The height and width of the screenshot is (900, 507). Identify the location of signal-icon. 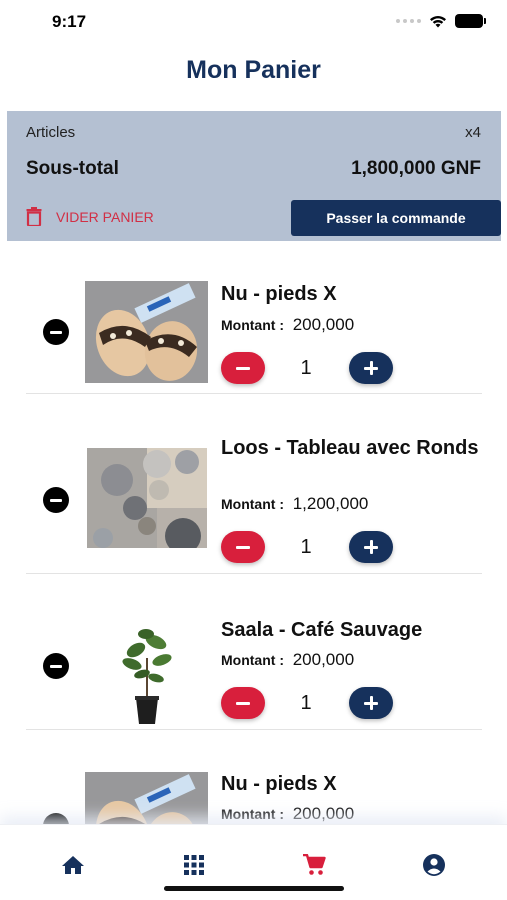
(408, 21).